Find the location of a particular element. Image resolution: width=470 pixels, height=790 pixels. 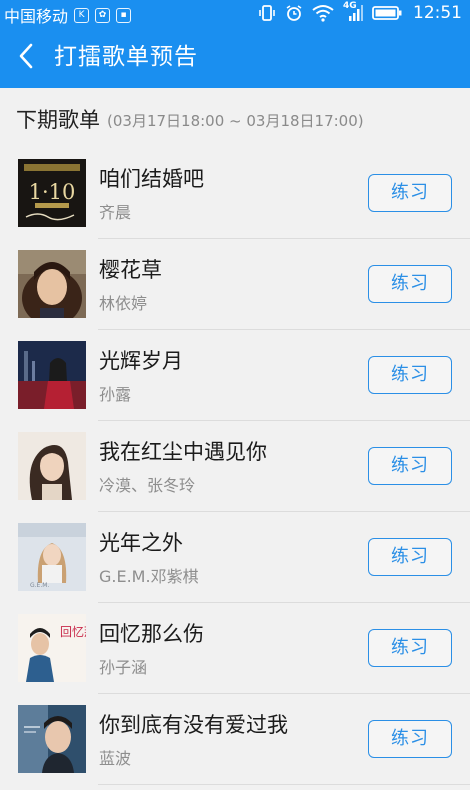

section-title: 下期歌单 is located at coordinates (58, 120).